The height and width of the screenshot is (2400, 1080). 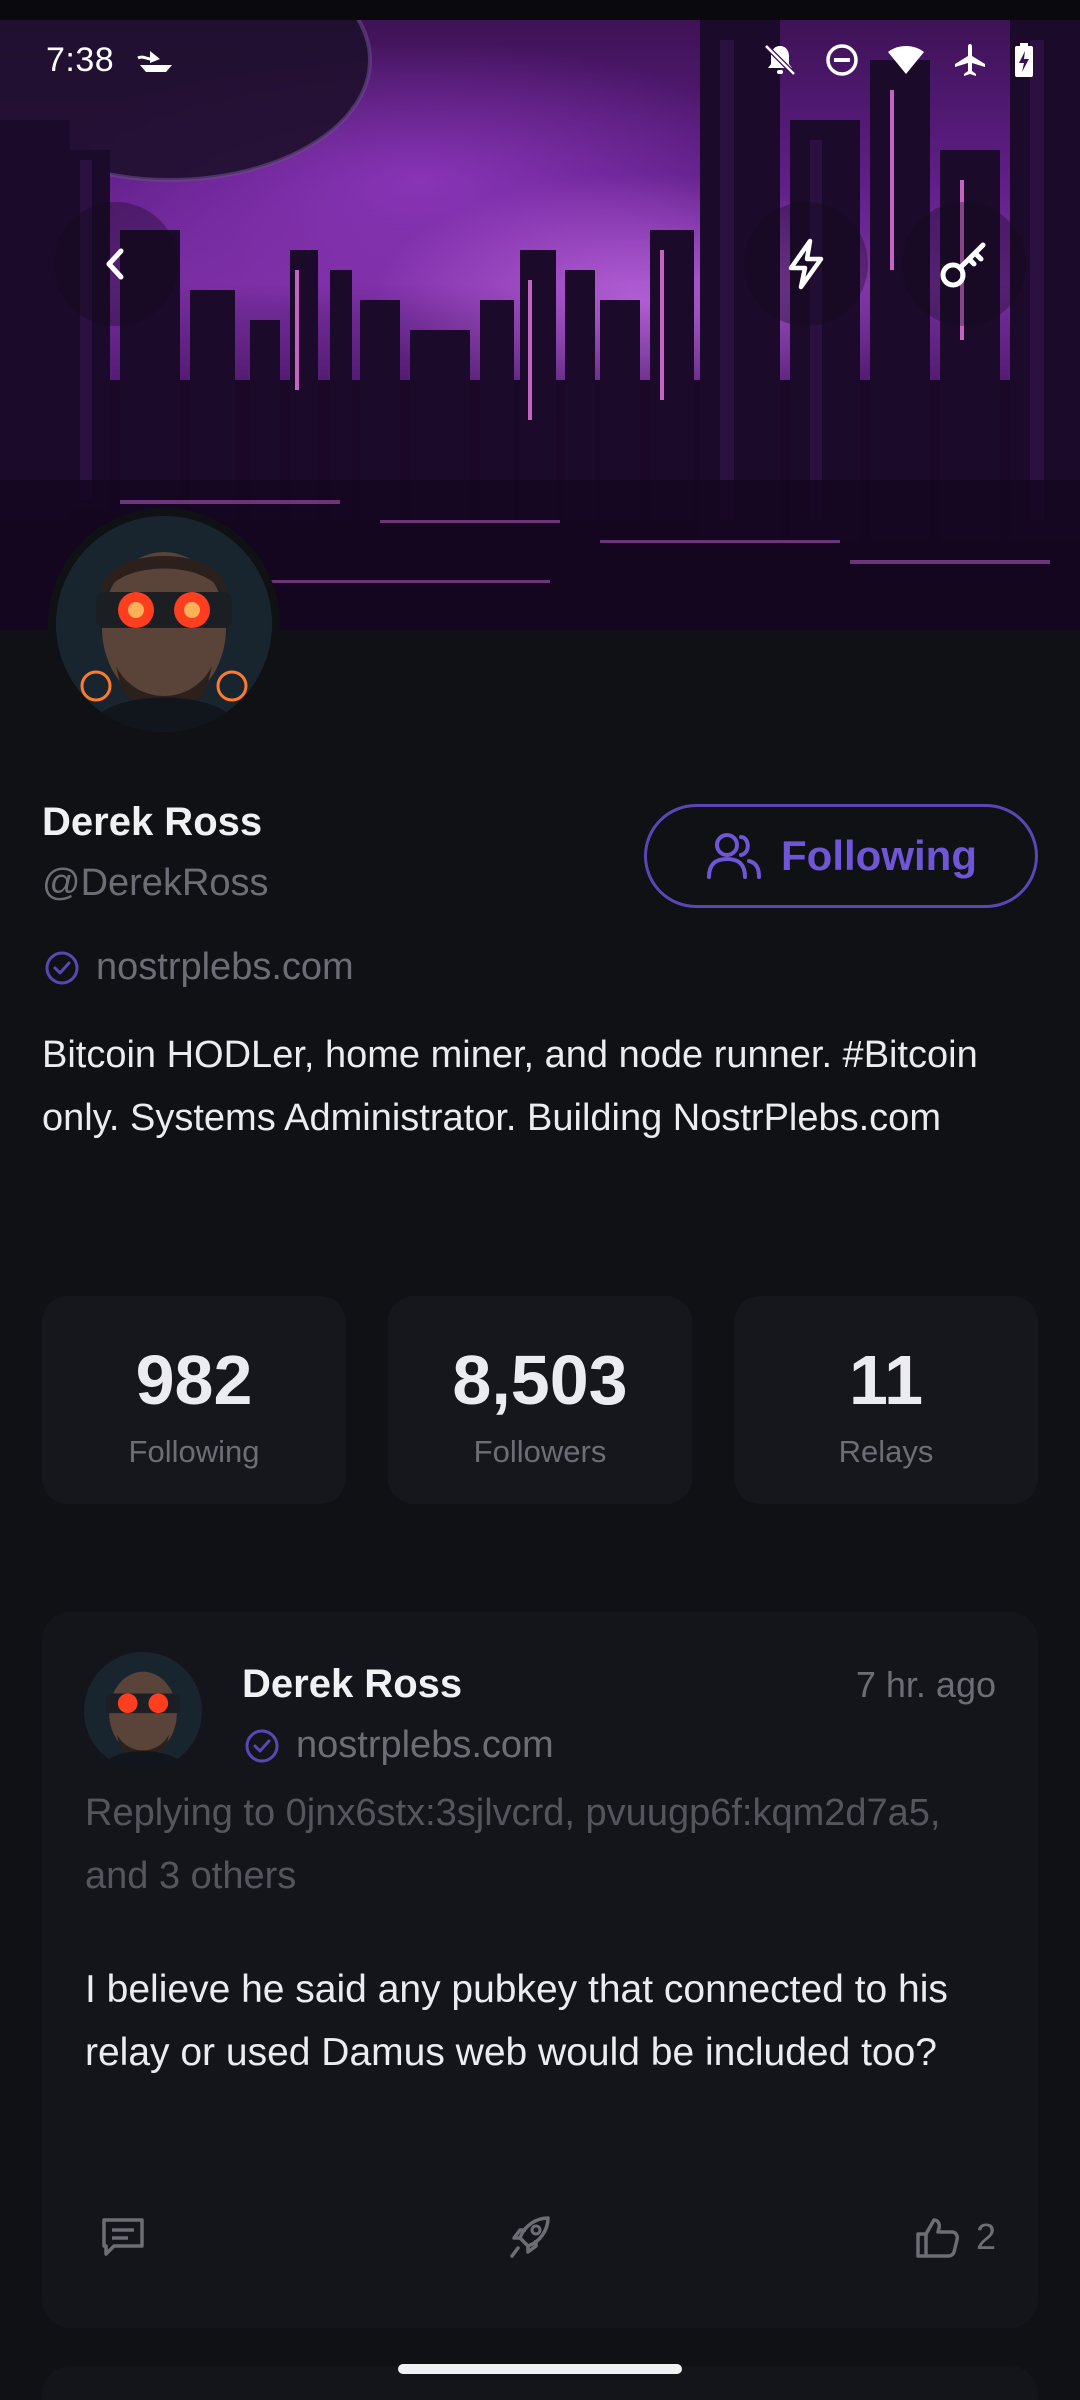 What do you see at coordinates (1024, 60) in the screenshot?
I see `battery-charging-icon` at bounding box center [1024, 60].